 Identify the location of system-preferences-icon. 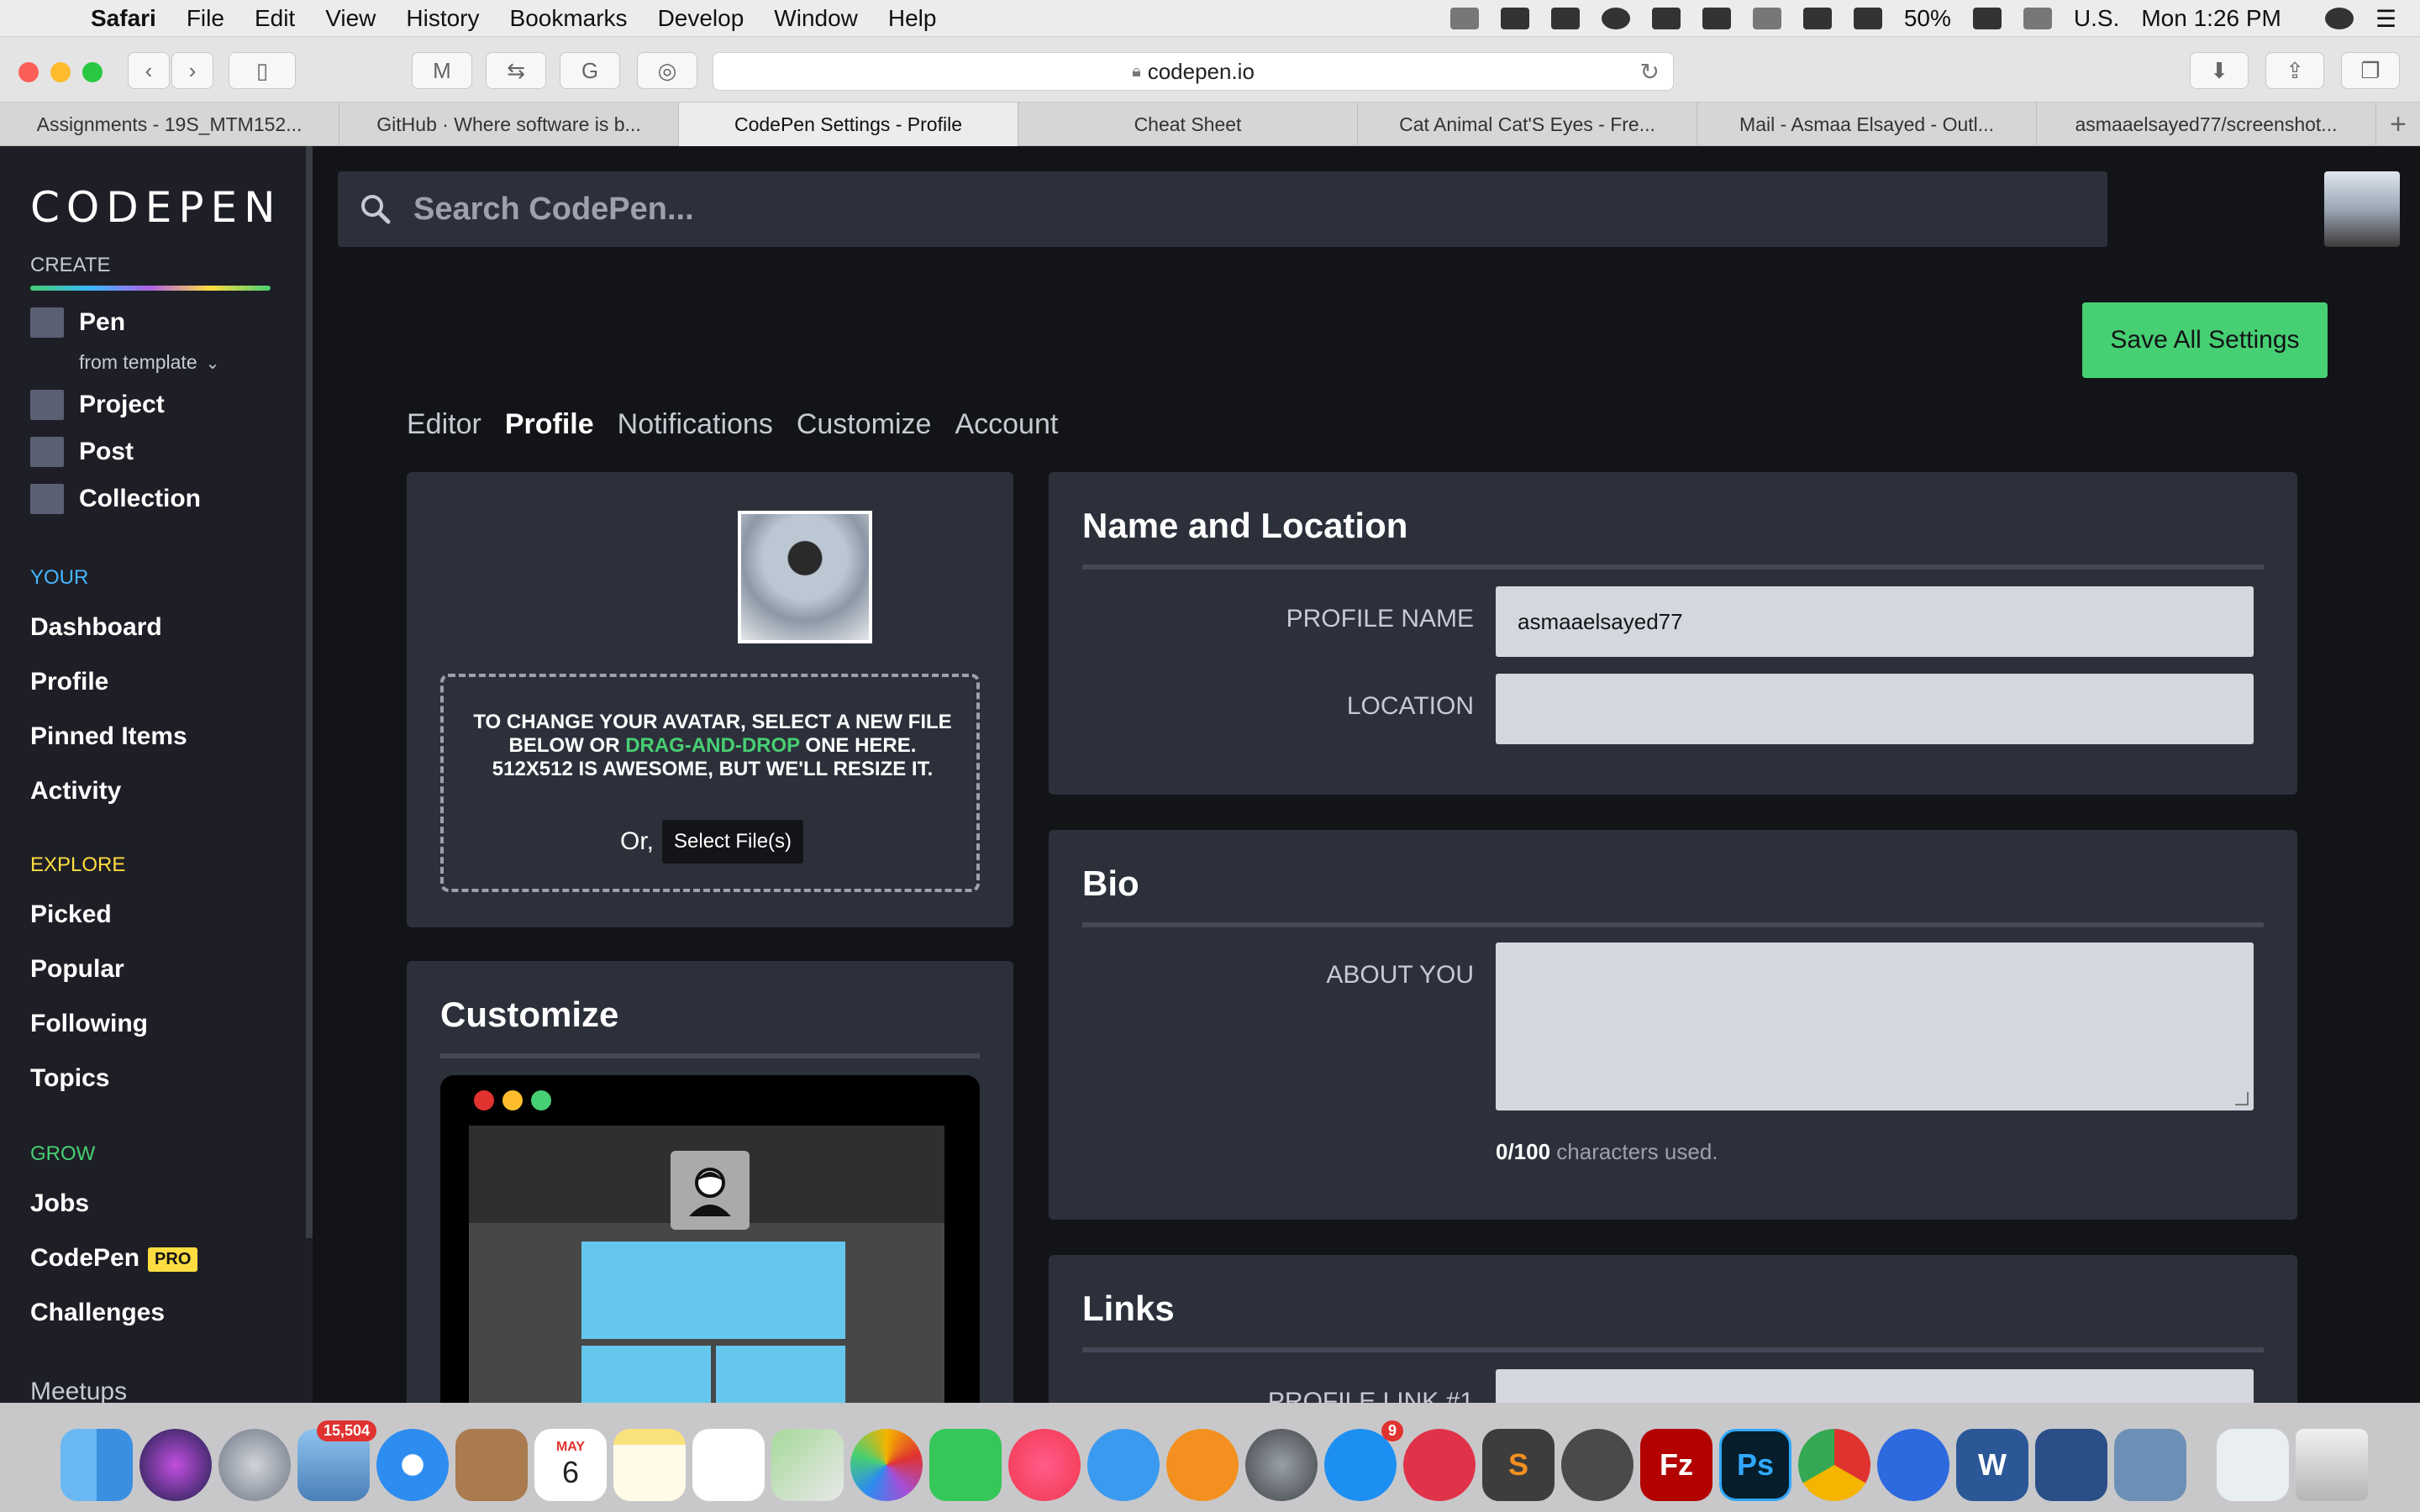
(1282, 1465).